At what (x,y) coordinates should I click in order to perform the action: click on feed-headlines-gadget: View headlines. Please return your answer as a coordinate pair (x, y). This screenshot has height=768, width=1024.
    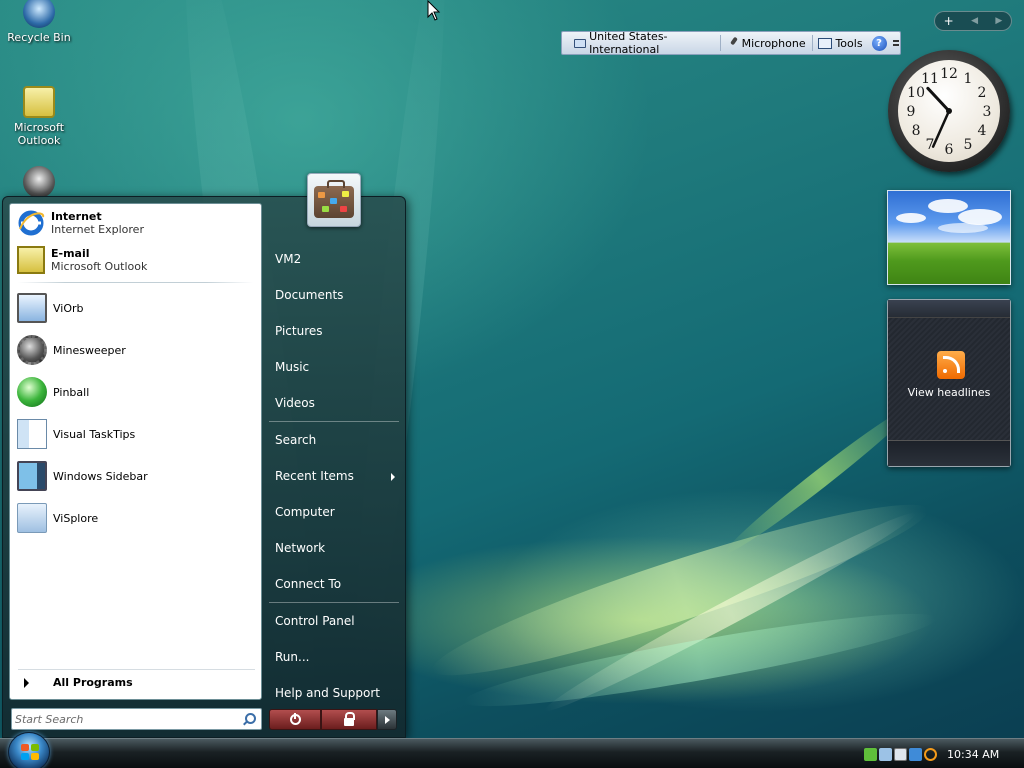
    Looking at the image, I should click on (949, 383).